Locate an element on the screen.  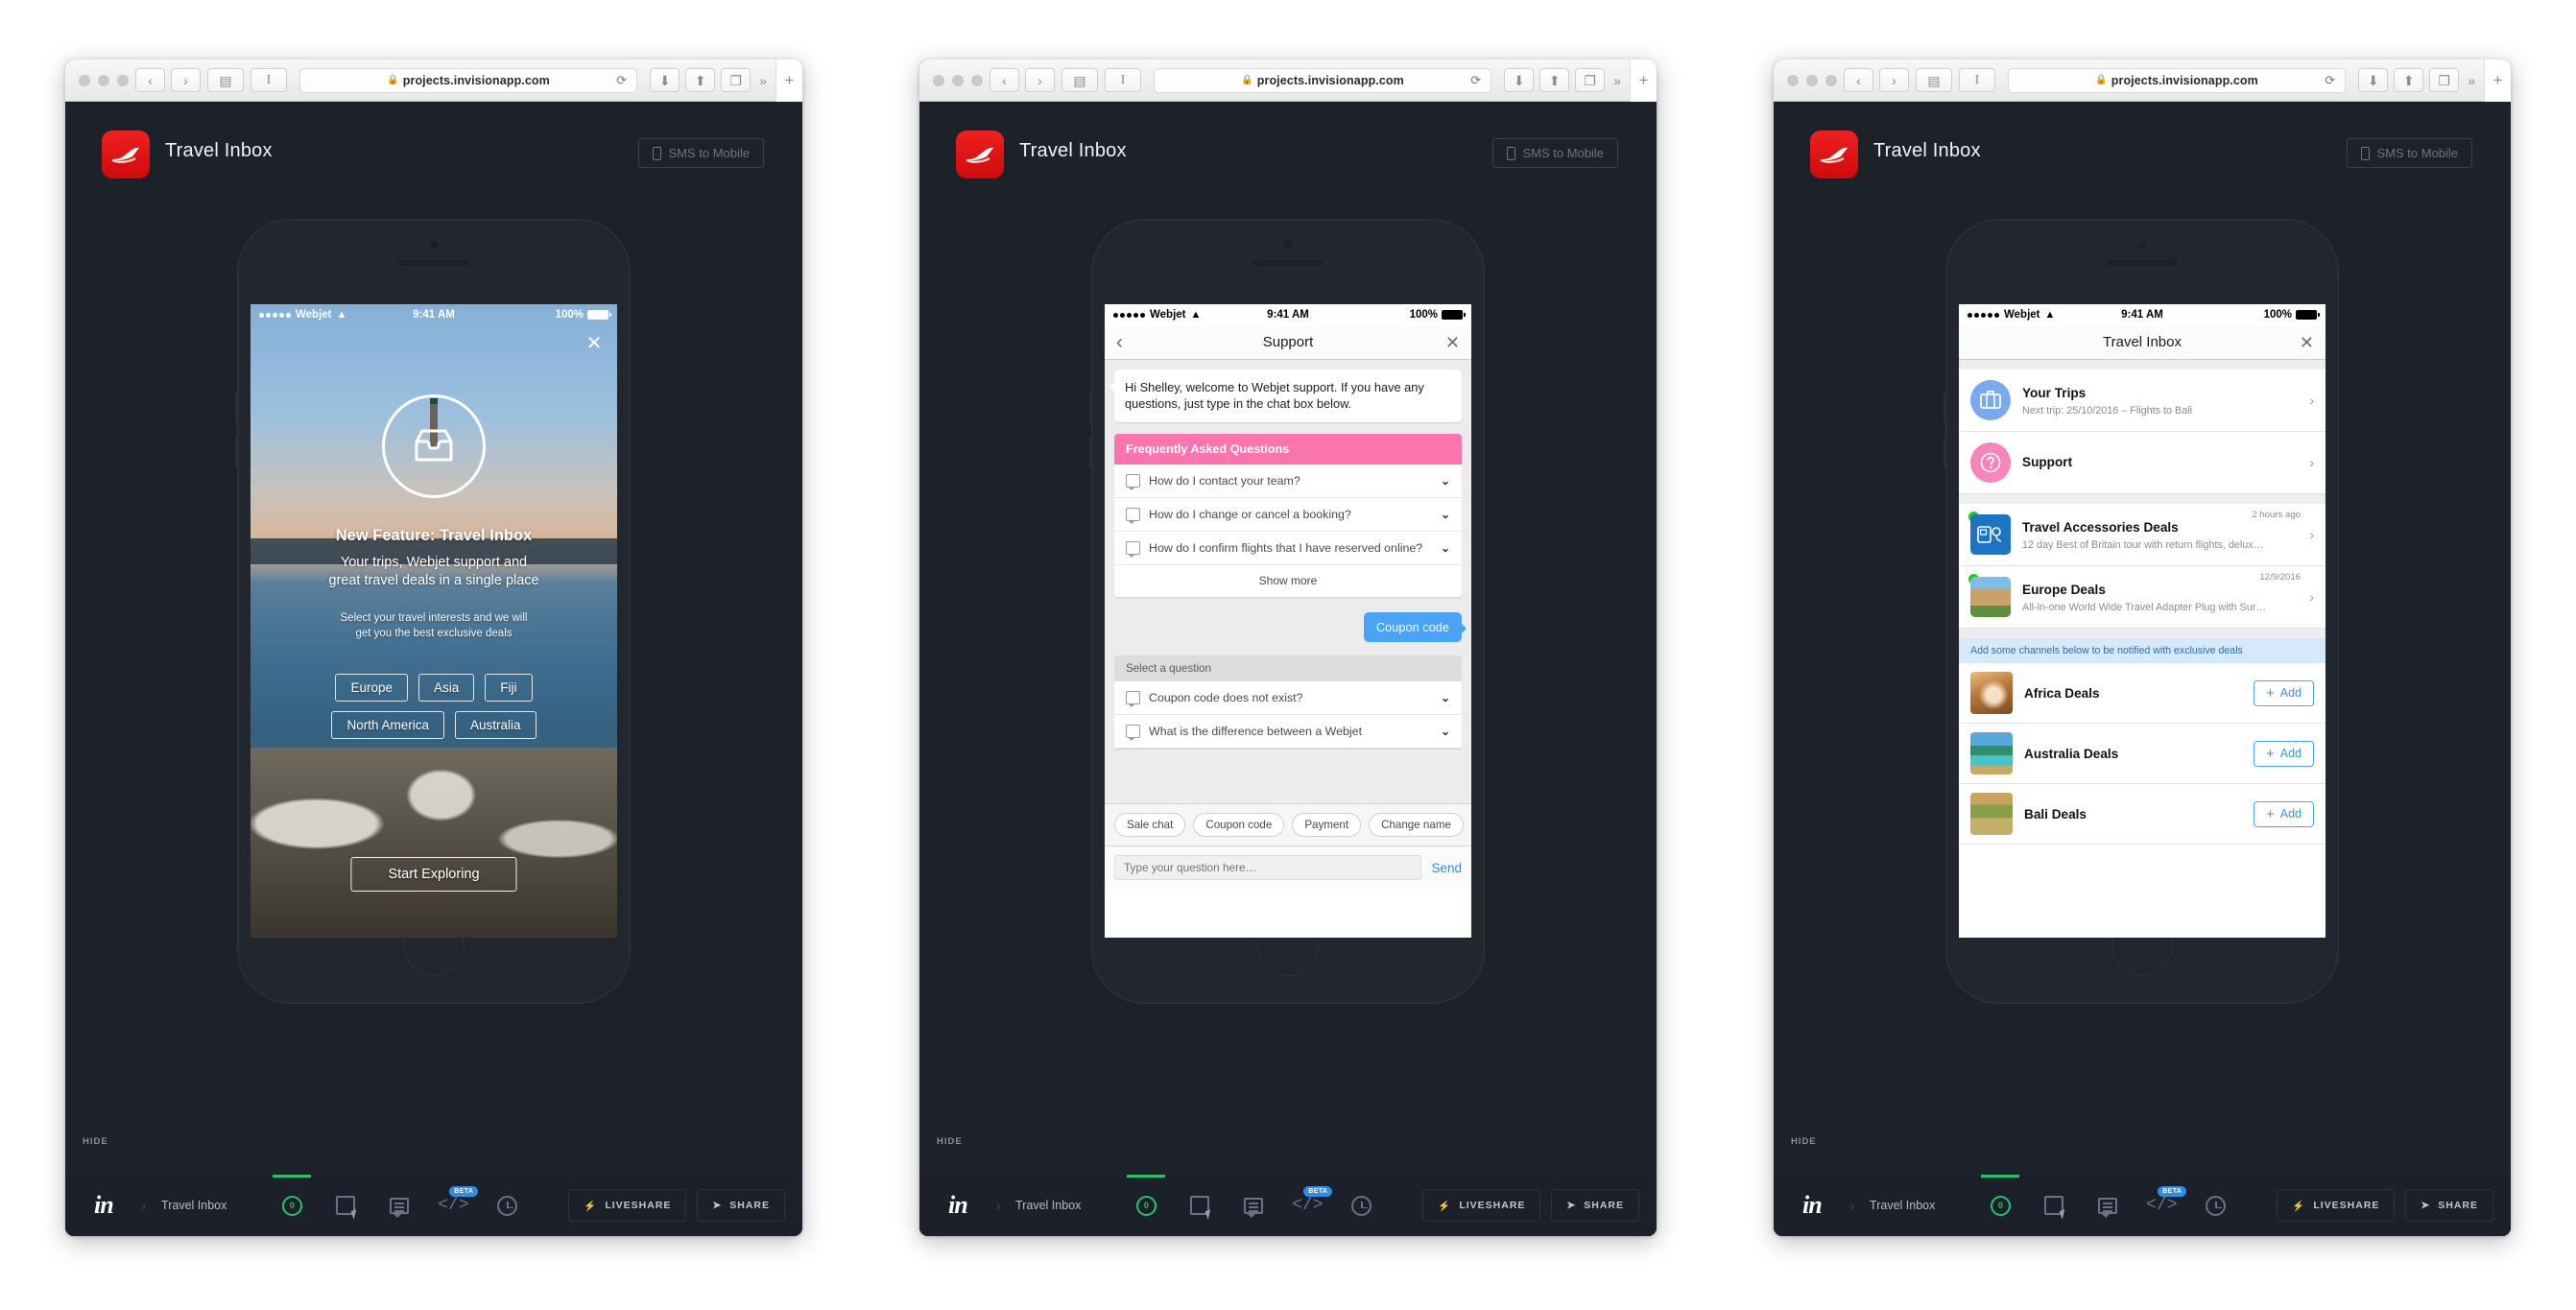
show-more-button: Show more is located at coordinates (1288, 581).